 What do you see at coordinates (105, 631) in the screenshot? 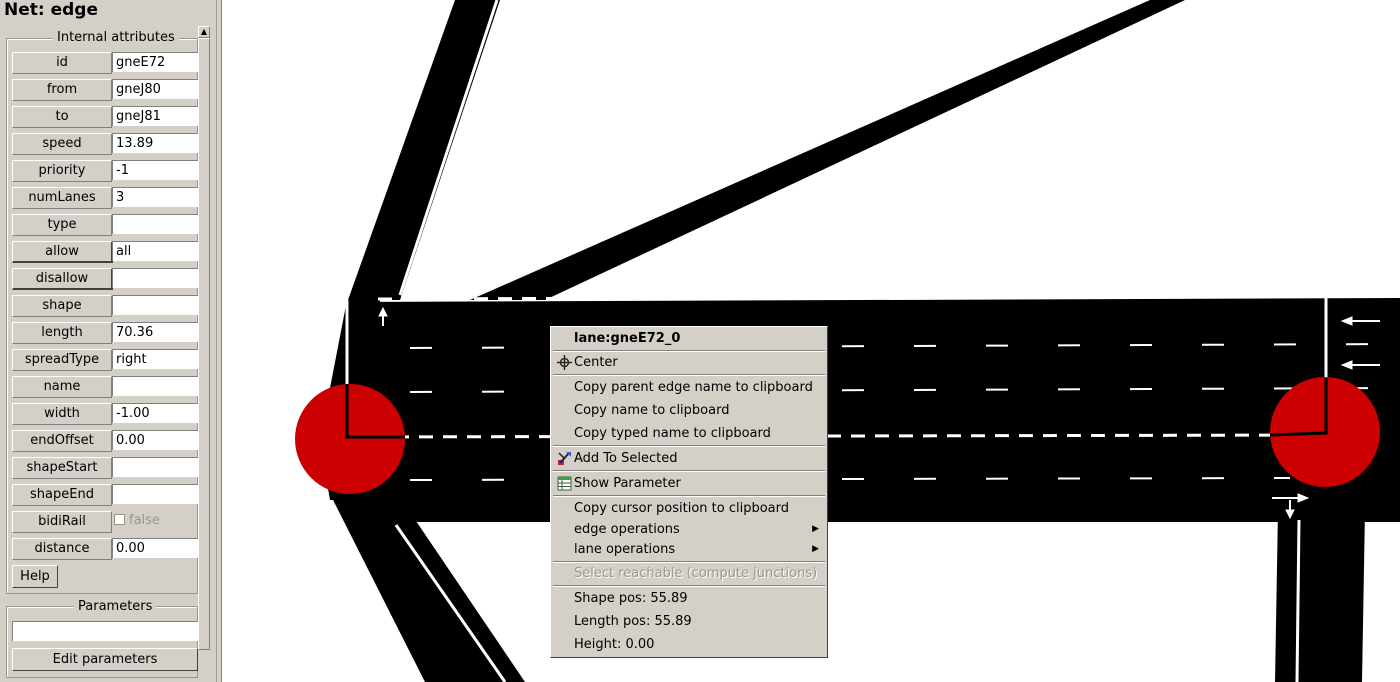
I see `parameters-field` at bounding box center [105, 631].